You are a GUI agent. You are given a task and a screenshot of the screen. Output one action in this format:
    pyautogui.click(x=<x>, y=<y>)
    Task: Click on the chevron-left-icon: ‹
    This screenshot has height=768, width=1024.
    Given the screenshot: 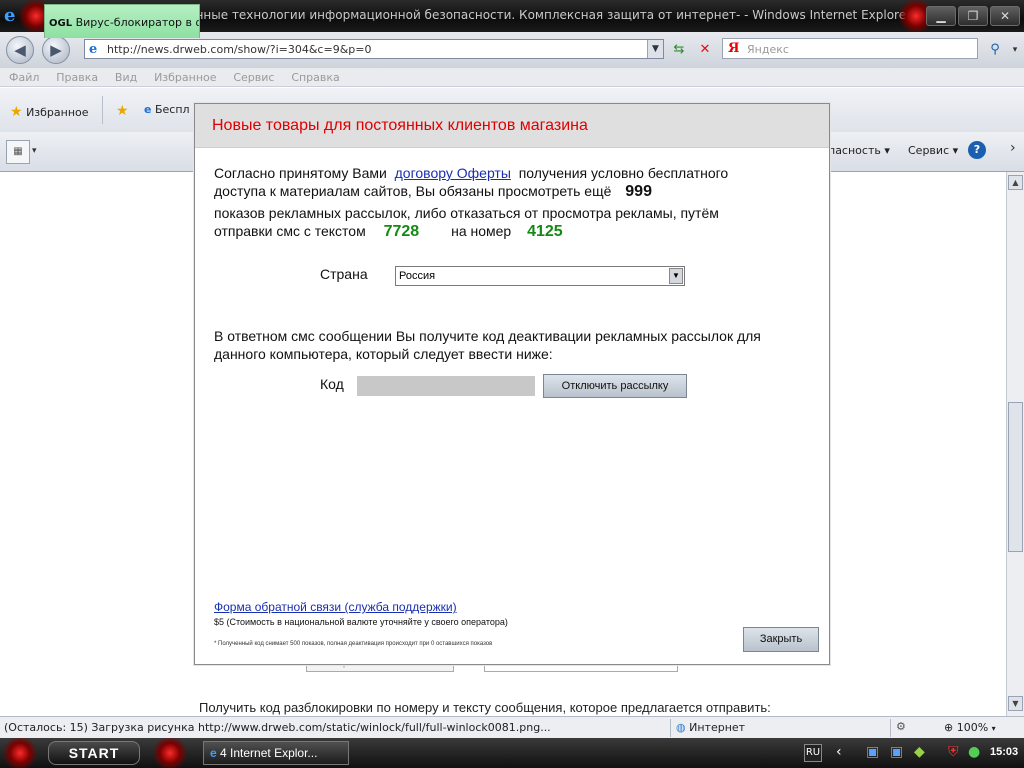 What is the action you would take?
    pyautogui.click(x=839, y=752)
    